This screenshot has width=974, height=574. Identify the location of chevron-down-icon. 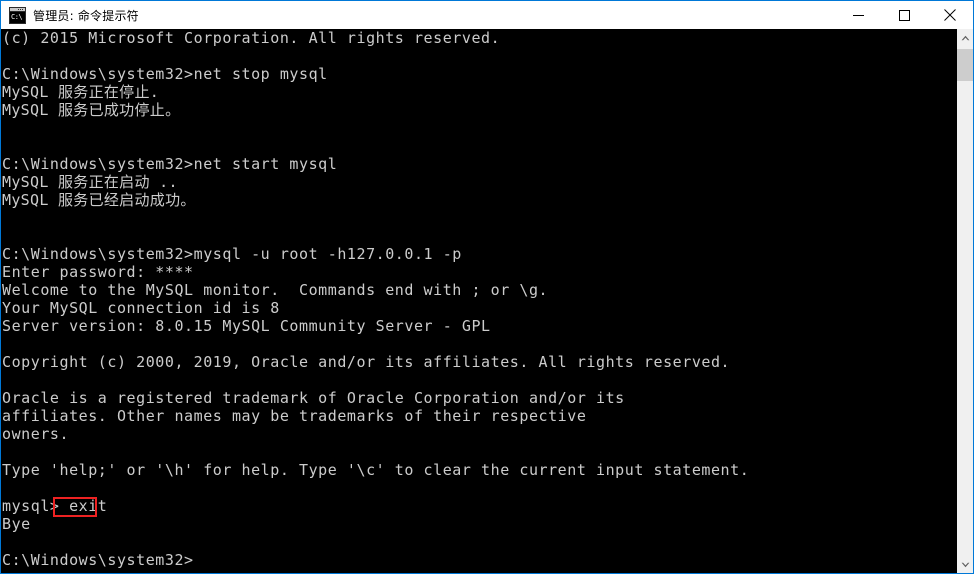
(965, 564).